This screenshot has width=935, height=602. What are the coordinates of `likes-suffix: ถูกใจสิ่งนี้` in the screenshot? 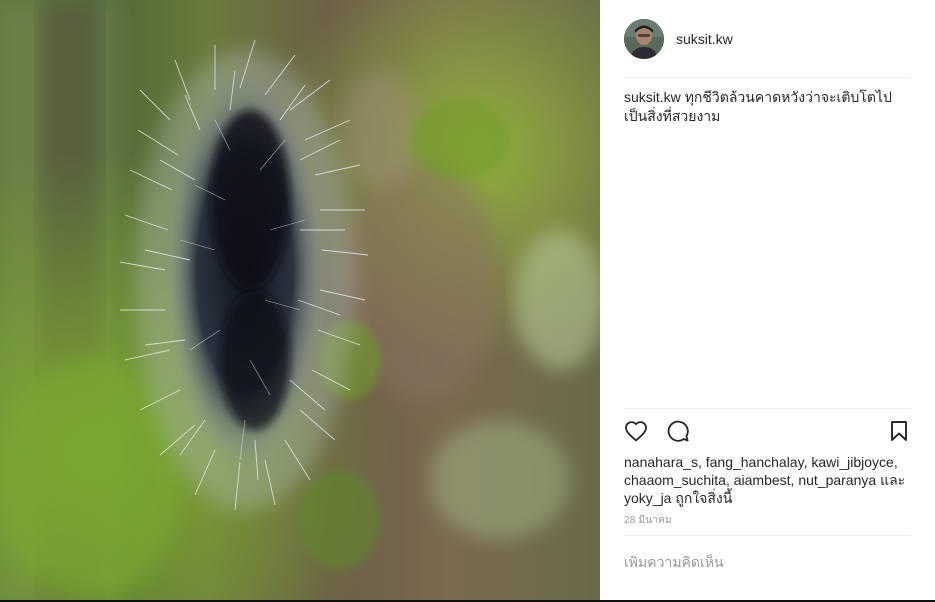 It's located at (704, 498).